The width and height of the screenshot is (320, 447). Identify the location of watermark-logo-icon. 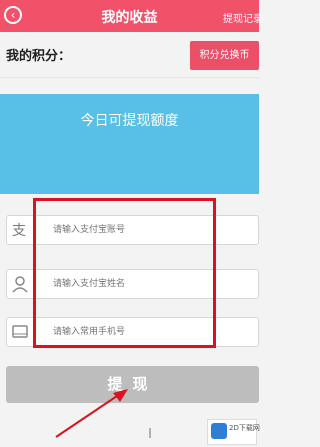
(219, 431).